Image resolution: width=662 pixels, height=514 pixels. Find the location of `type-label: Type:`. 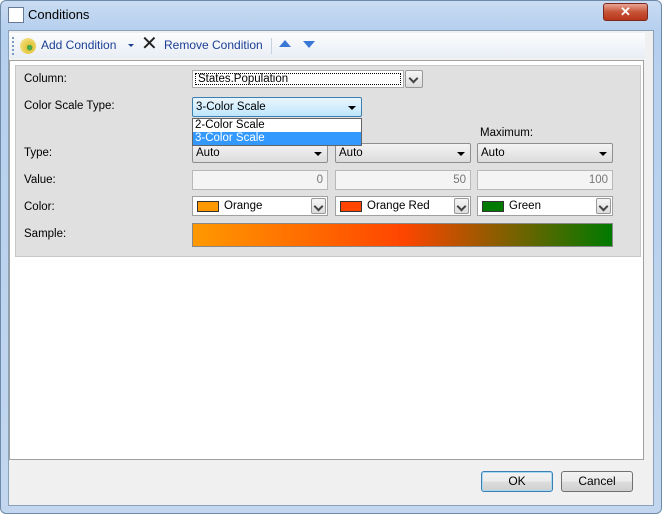

type-label: Type: is located at coordinates (38, 153).